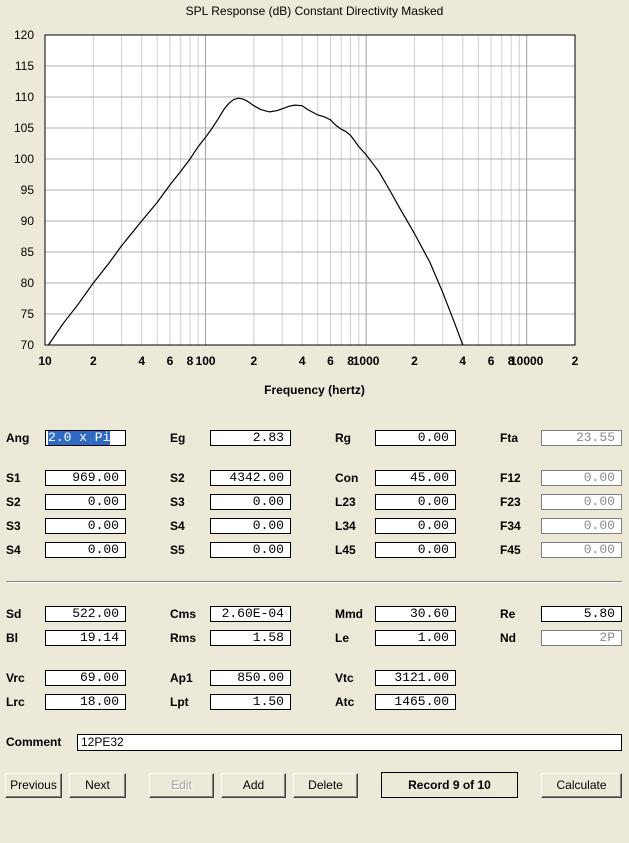 The width and height of the screenshot is (629, 843). Describe the element at coordinates (415, 502) in the screenshot. I see `l23-field: 0.00` at that location.